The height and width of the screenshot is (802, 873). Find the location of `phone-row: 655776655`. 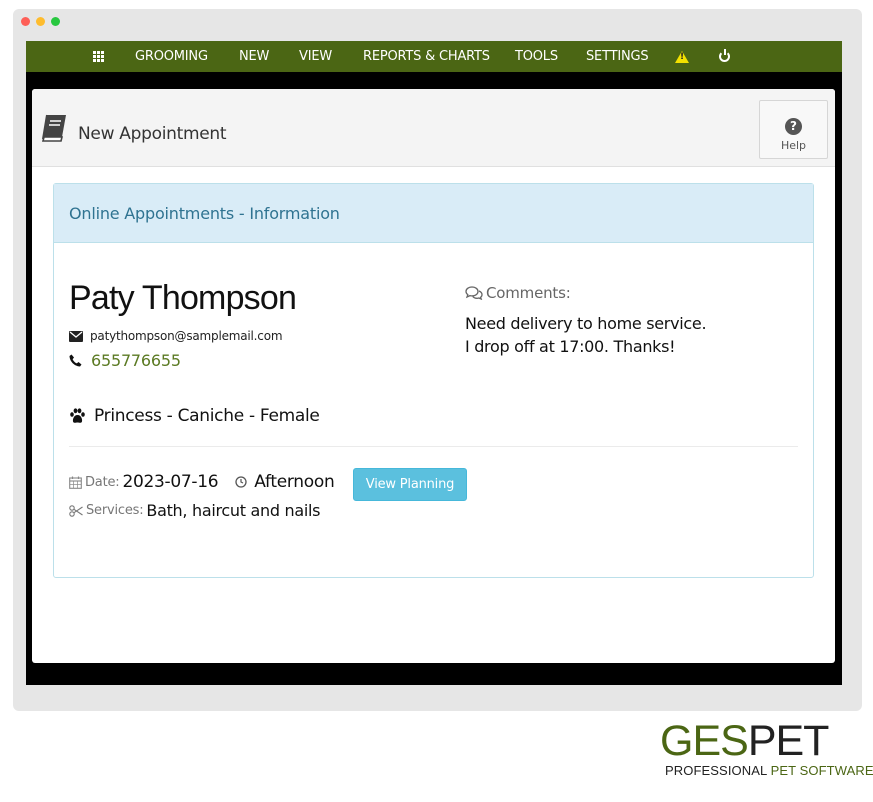

phone-row: 655776655 is located at coordinates (125, 360).